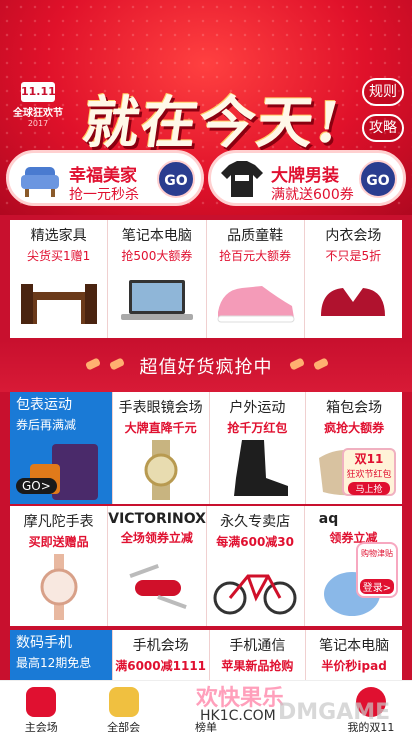  What do you see at coordinates (44, 643) in the screenshot?
I see `cell-title: 数码手机` at bounding box center [44, 643].